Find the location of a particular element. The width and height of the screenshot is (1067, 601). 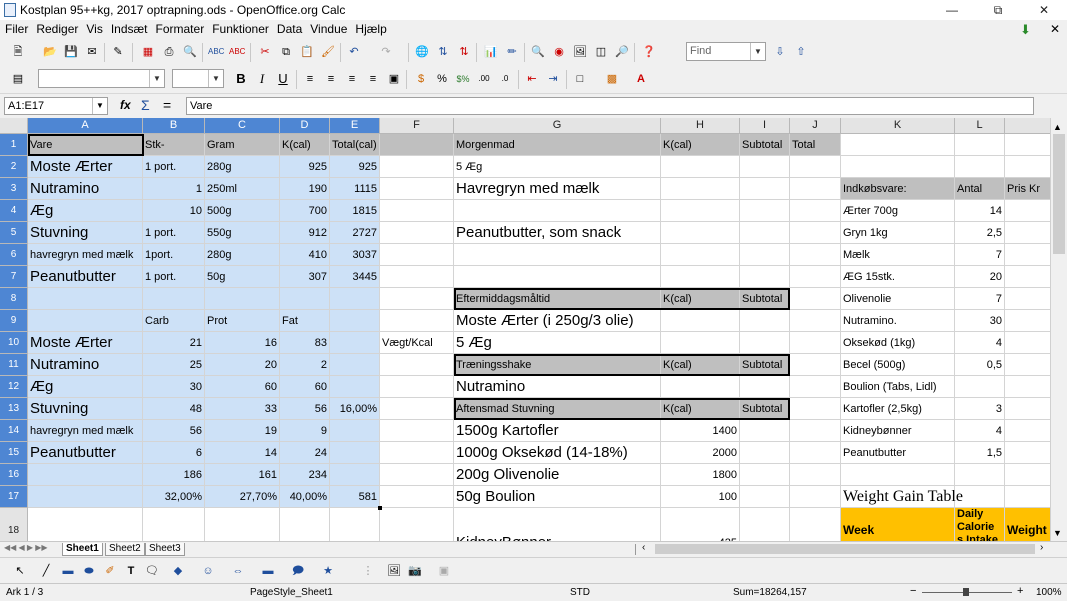

cell-l15: 1,5 is located at coordinates (980, 453).